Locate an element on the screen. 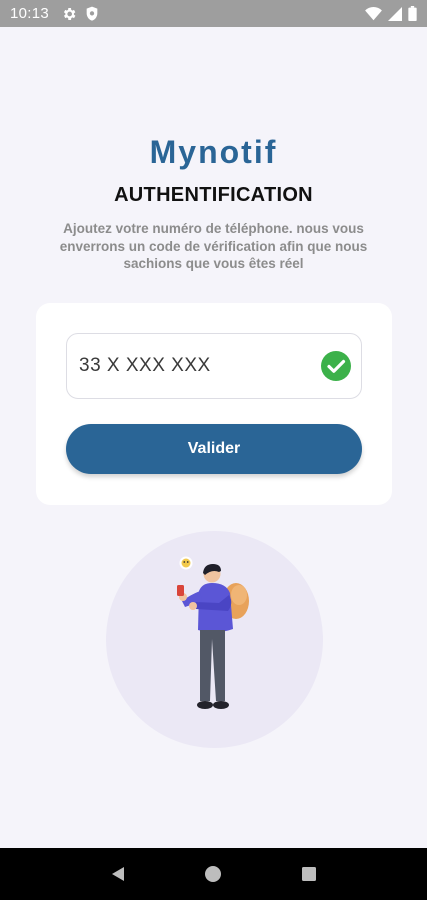  signal-icon is located at coordinates (395, 13).